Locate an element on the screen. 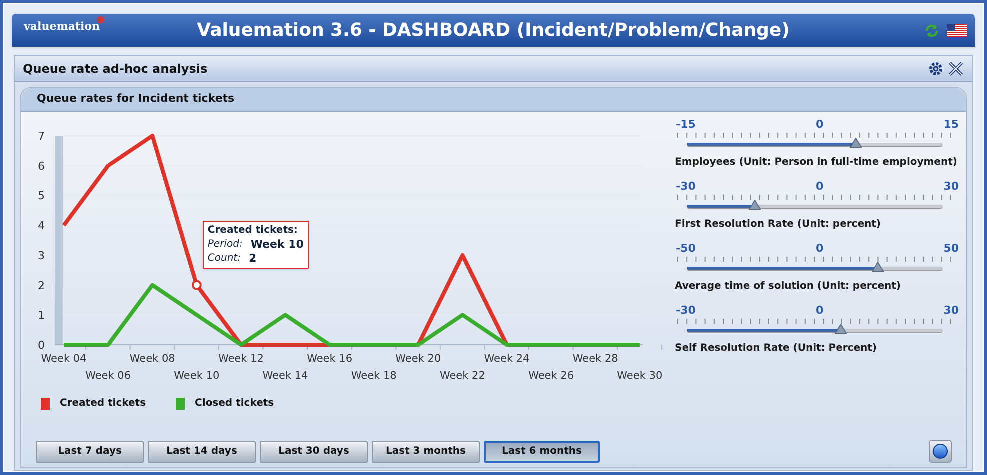  slider-min-label: -15 is located at coordinates (686, 124).